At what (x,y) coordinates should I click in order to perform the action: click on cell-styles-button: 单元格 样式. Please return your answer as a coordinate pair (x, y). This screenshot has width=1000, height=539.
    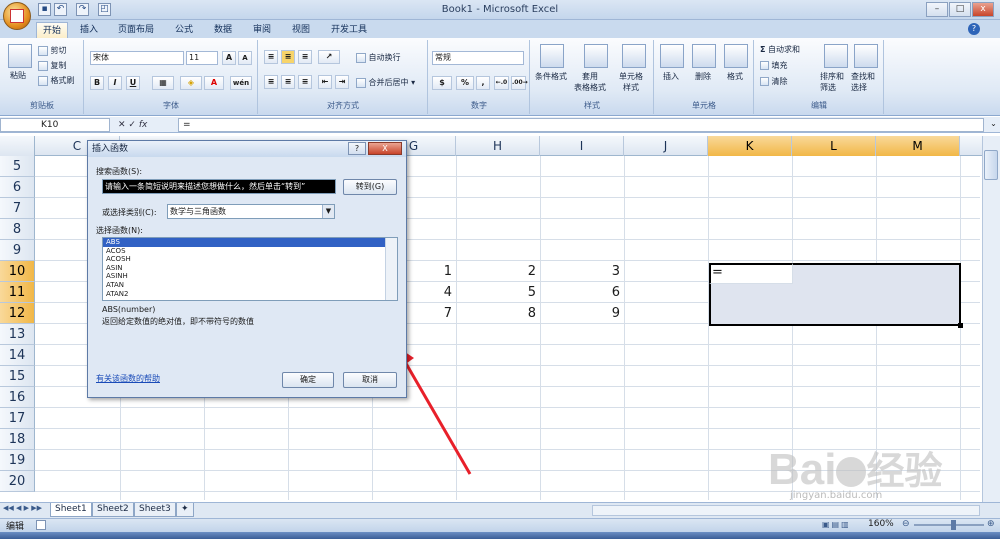
    Looking at the image, I should click on (631, 82).